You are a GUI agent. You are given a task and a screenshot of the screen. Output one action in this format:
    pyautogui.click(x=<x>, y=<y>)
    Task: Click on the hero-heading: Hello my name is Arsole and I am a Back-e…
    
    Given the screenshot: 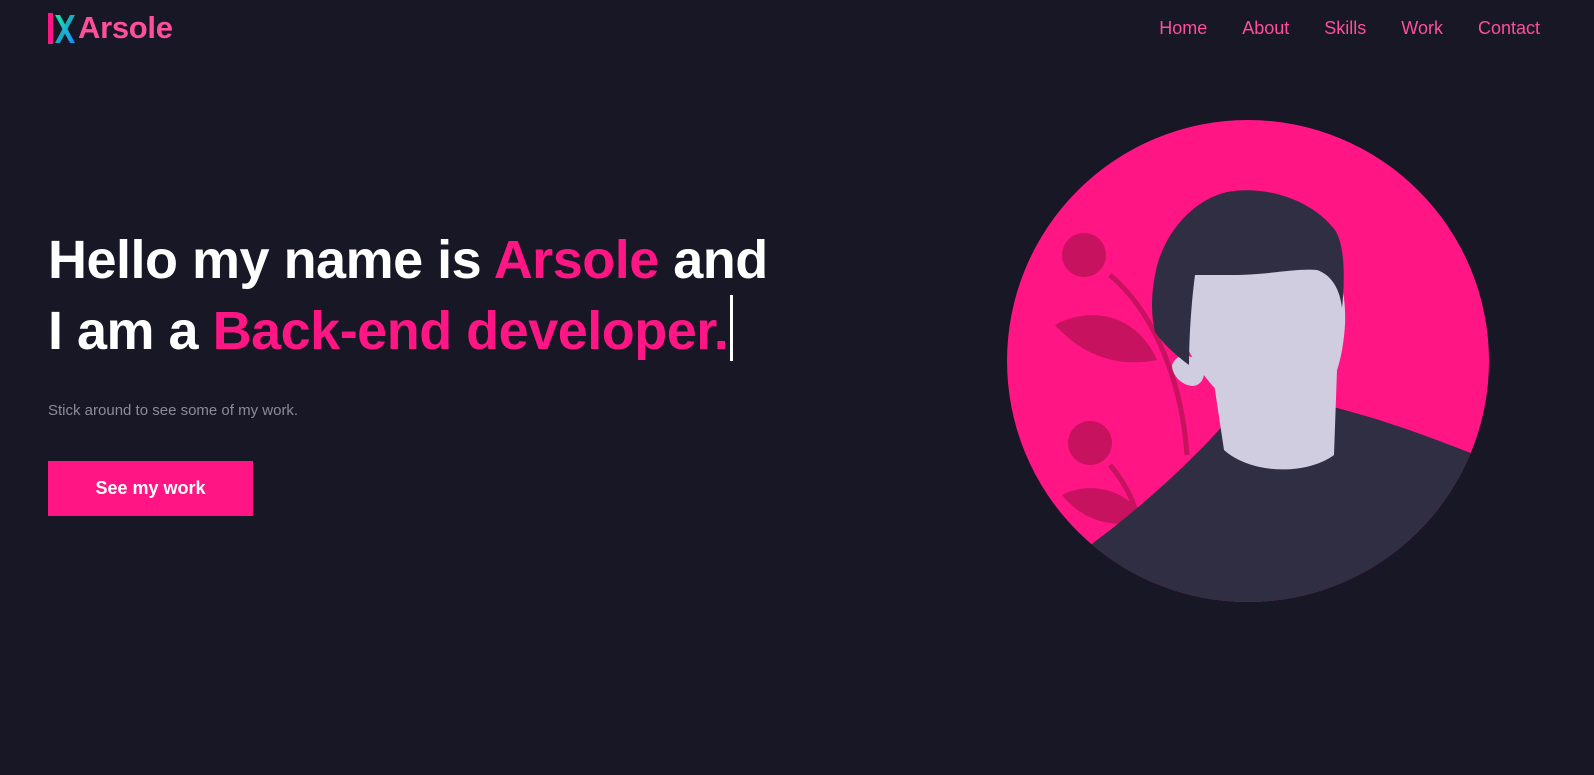 What is the action you would take?
    pyautogui.click(x=408, y=296)
    